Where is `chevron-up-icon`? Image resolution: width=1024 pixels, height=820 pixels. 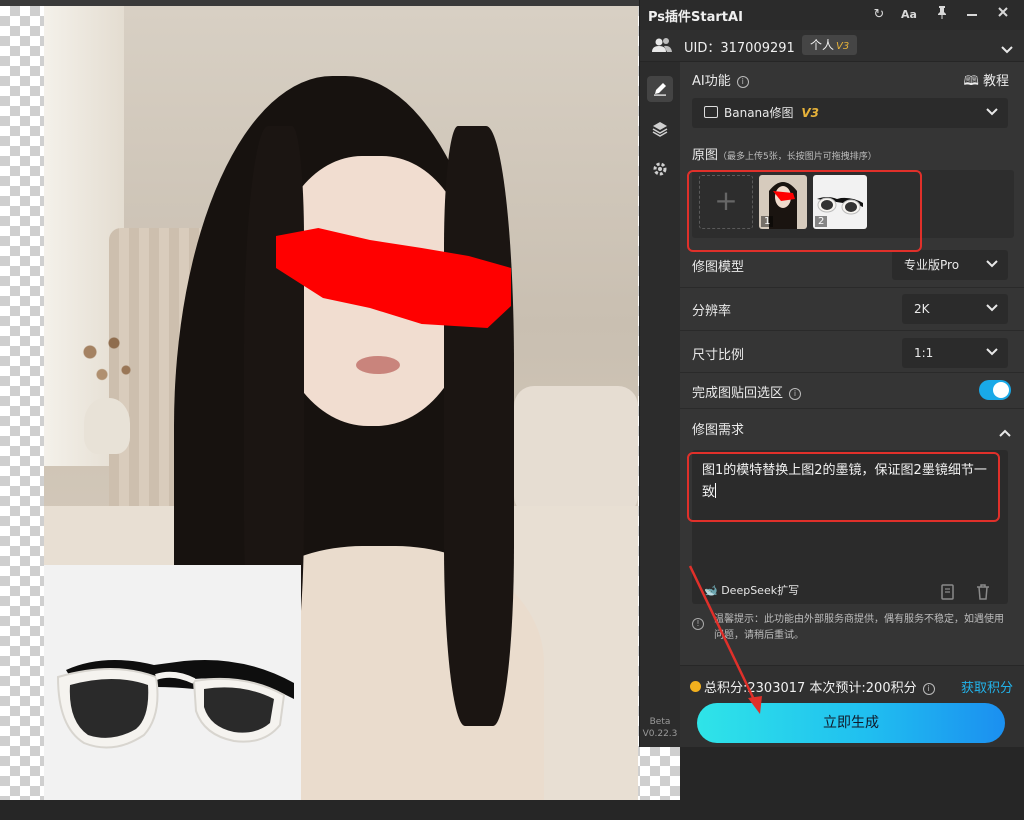
chevron-up-icon is located at coordinates (1005, 431).